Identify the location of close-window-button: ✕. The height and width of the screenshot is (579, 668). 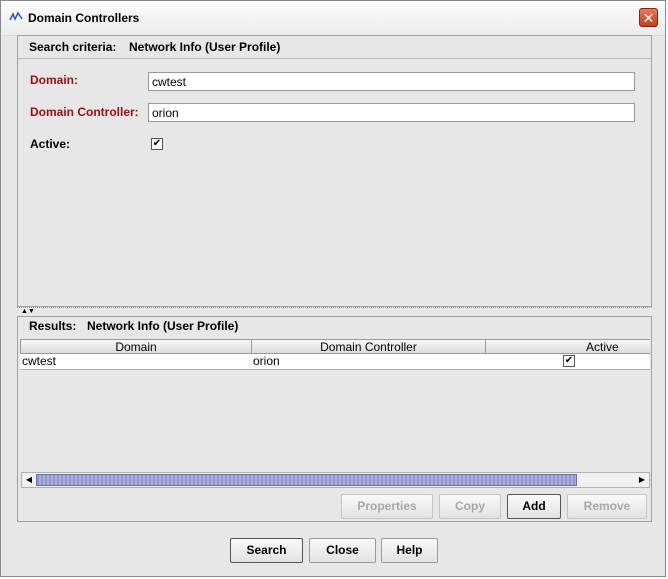
(648, 17).